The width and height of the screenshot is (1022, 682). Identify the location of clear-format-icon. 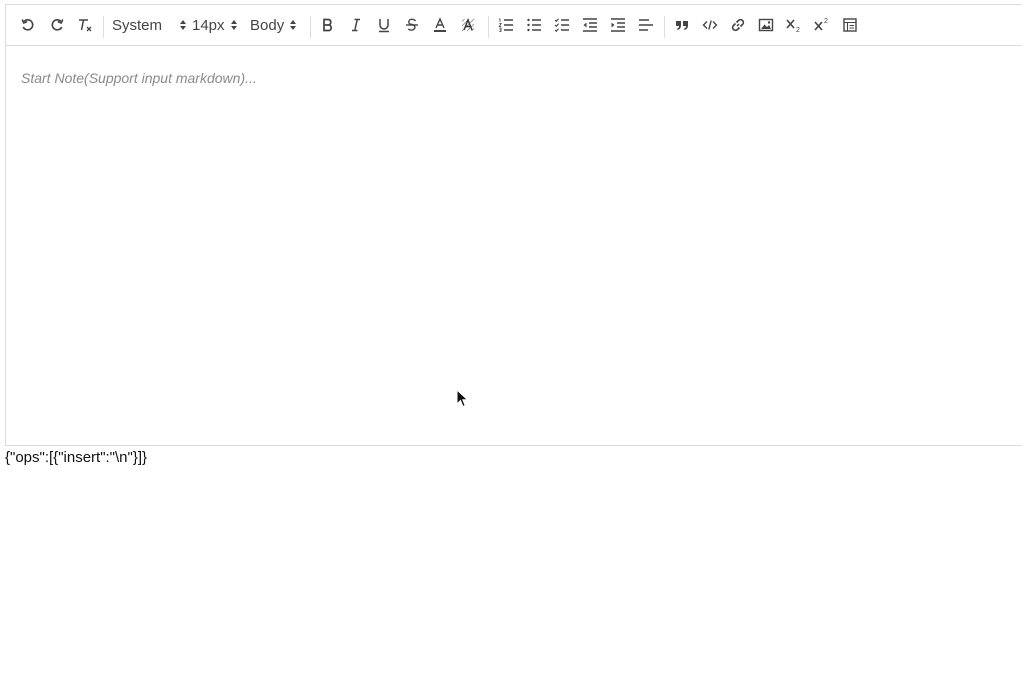
(85, 25).